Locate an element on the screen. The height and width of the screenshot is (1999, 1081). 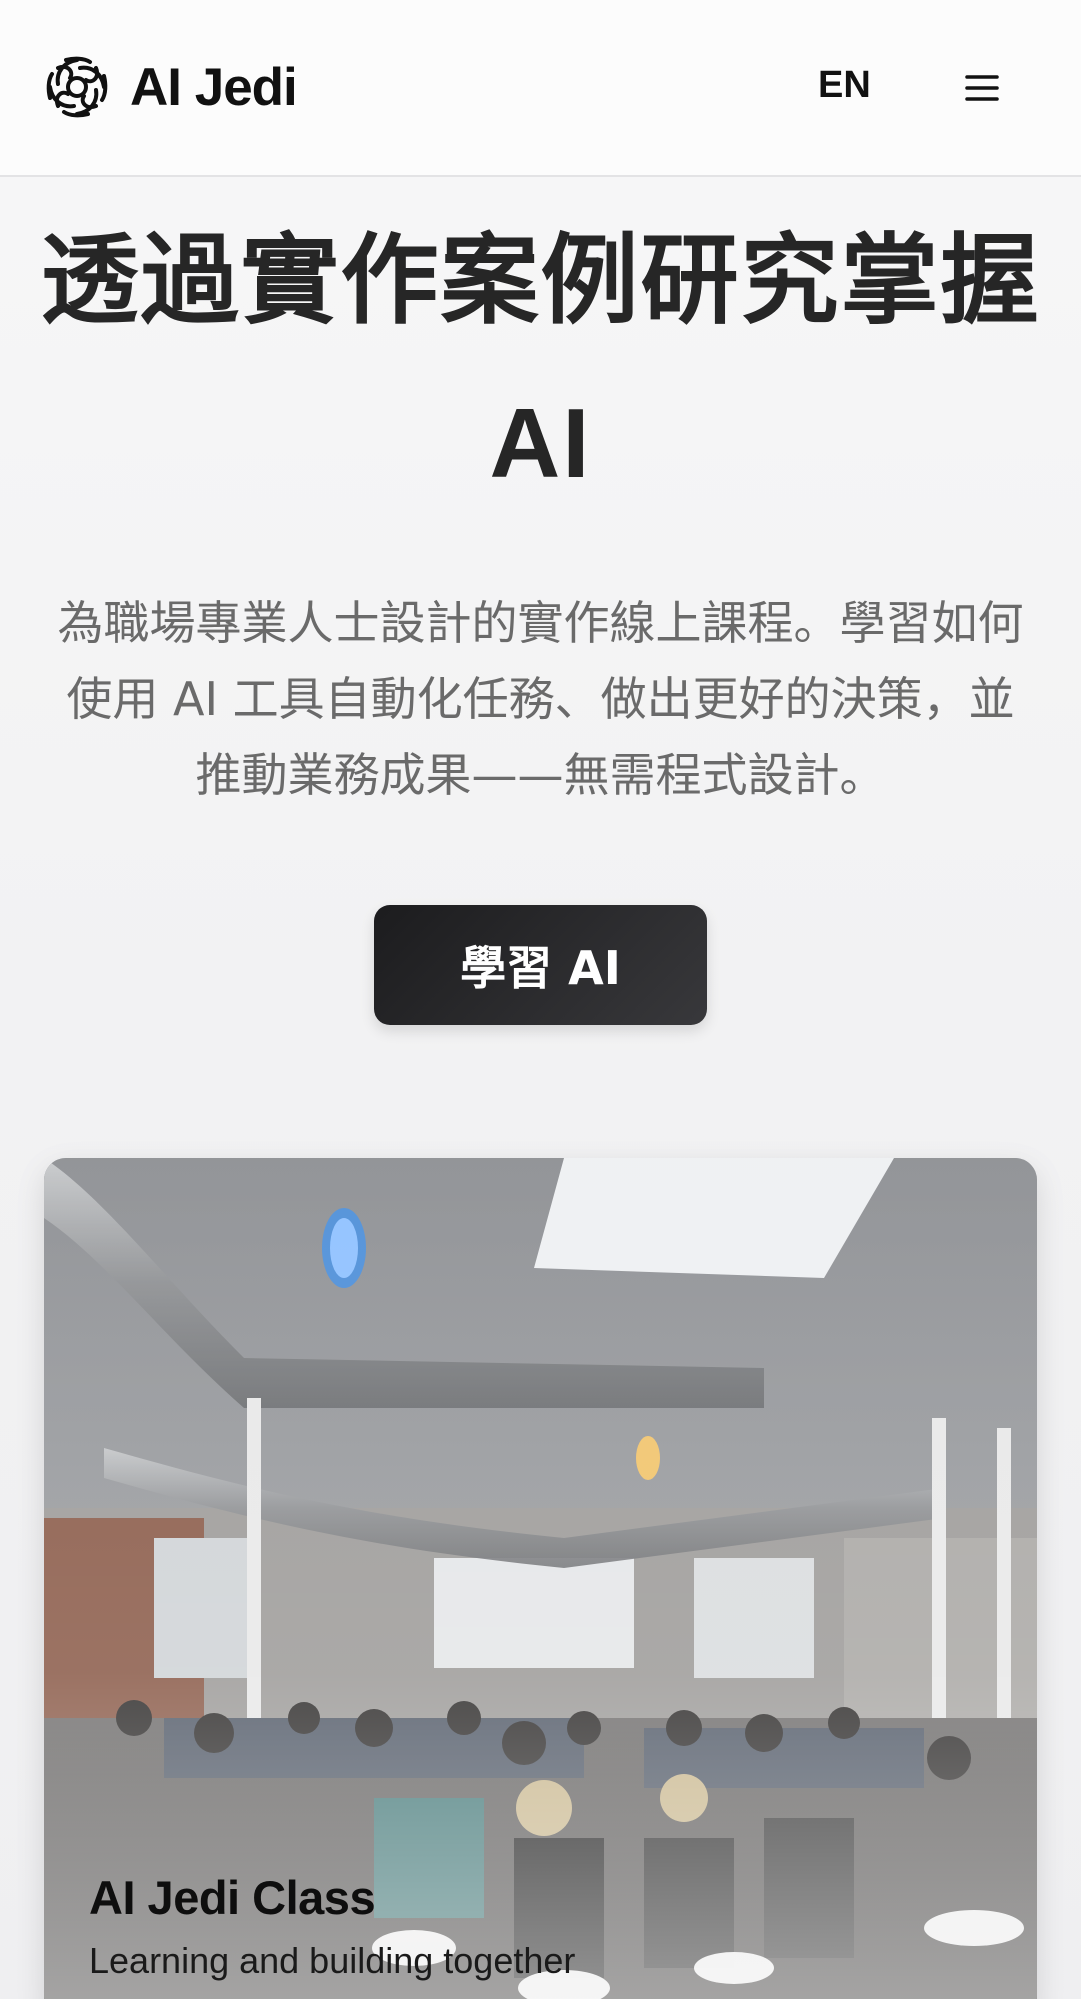
menu-button is located at coordinates (982, 88).